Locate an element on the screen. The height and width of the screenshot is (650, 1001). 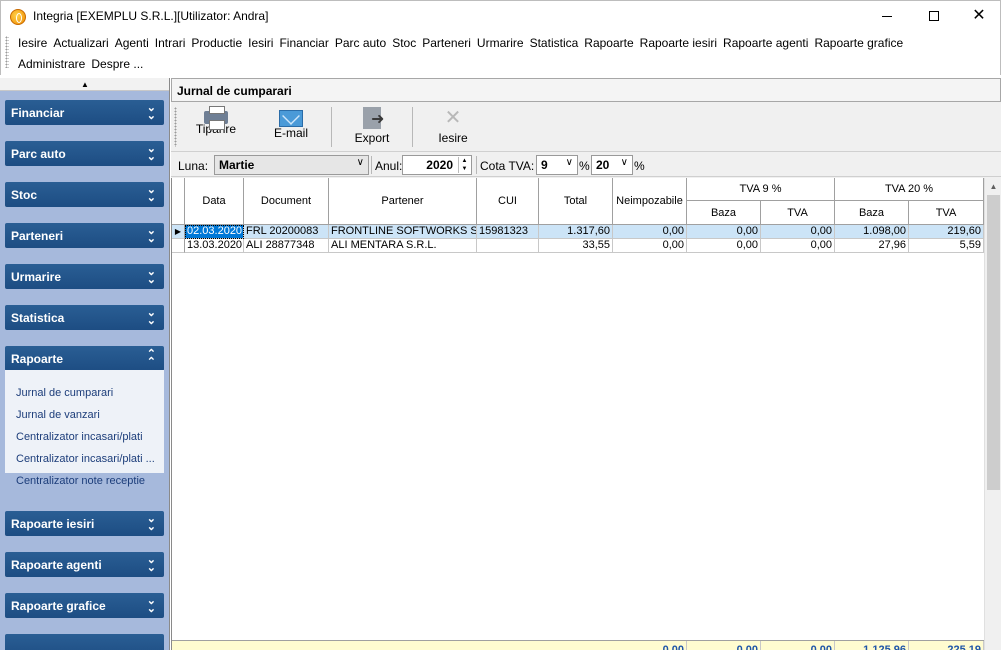
spinner-arrows-icon: ▲ ▼ is located at coordinates (464, 165).